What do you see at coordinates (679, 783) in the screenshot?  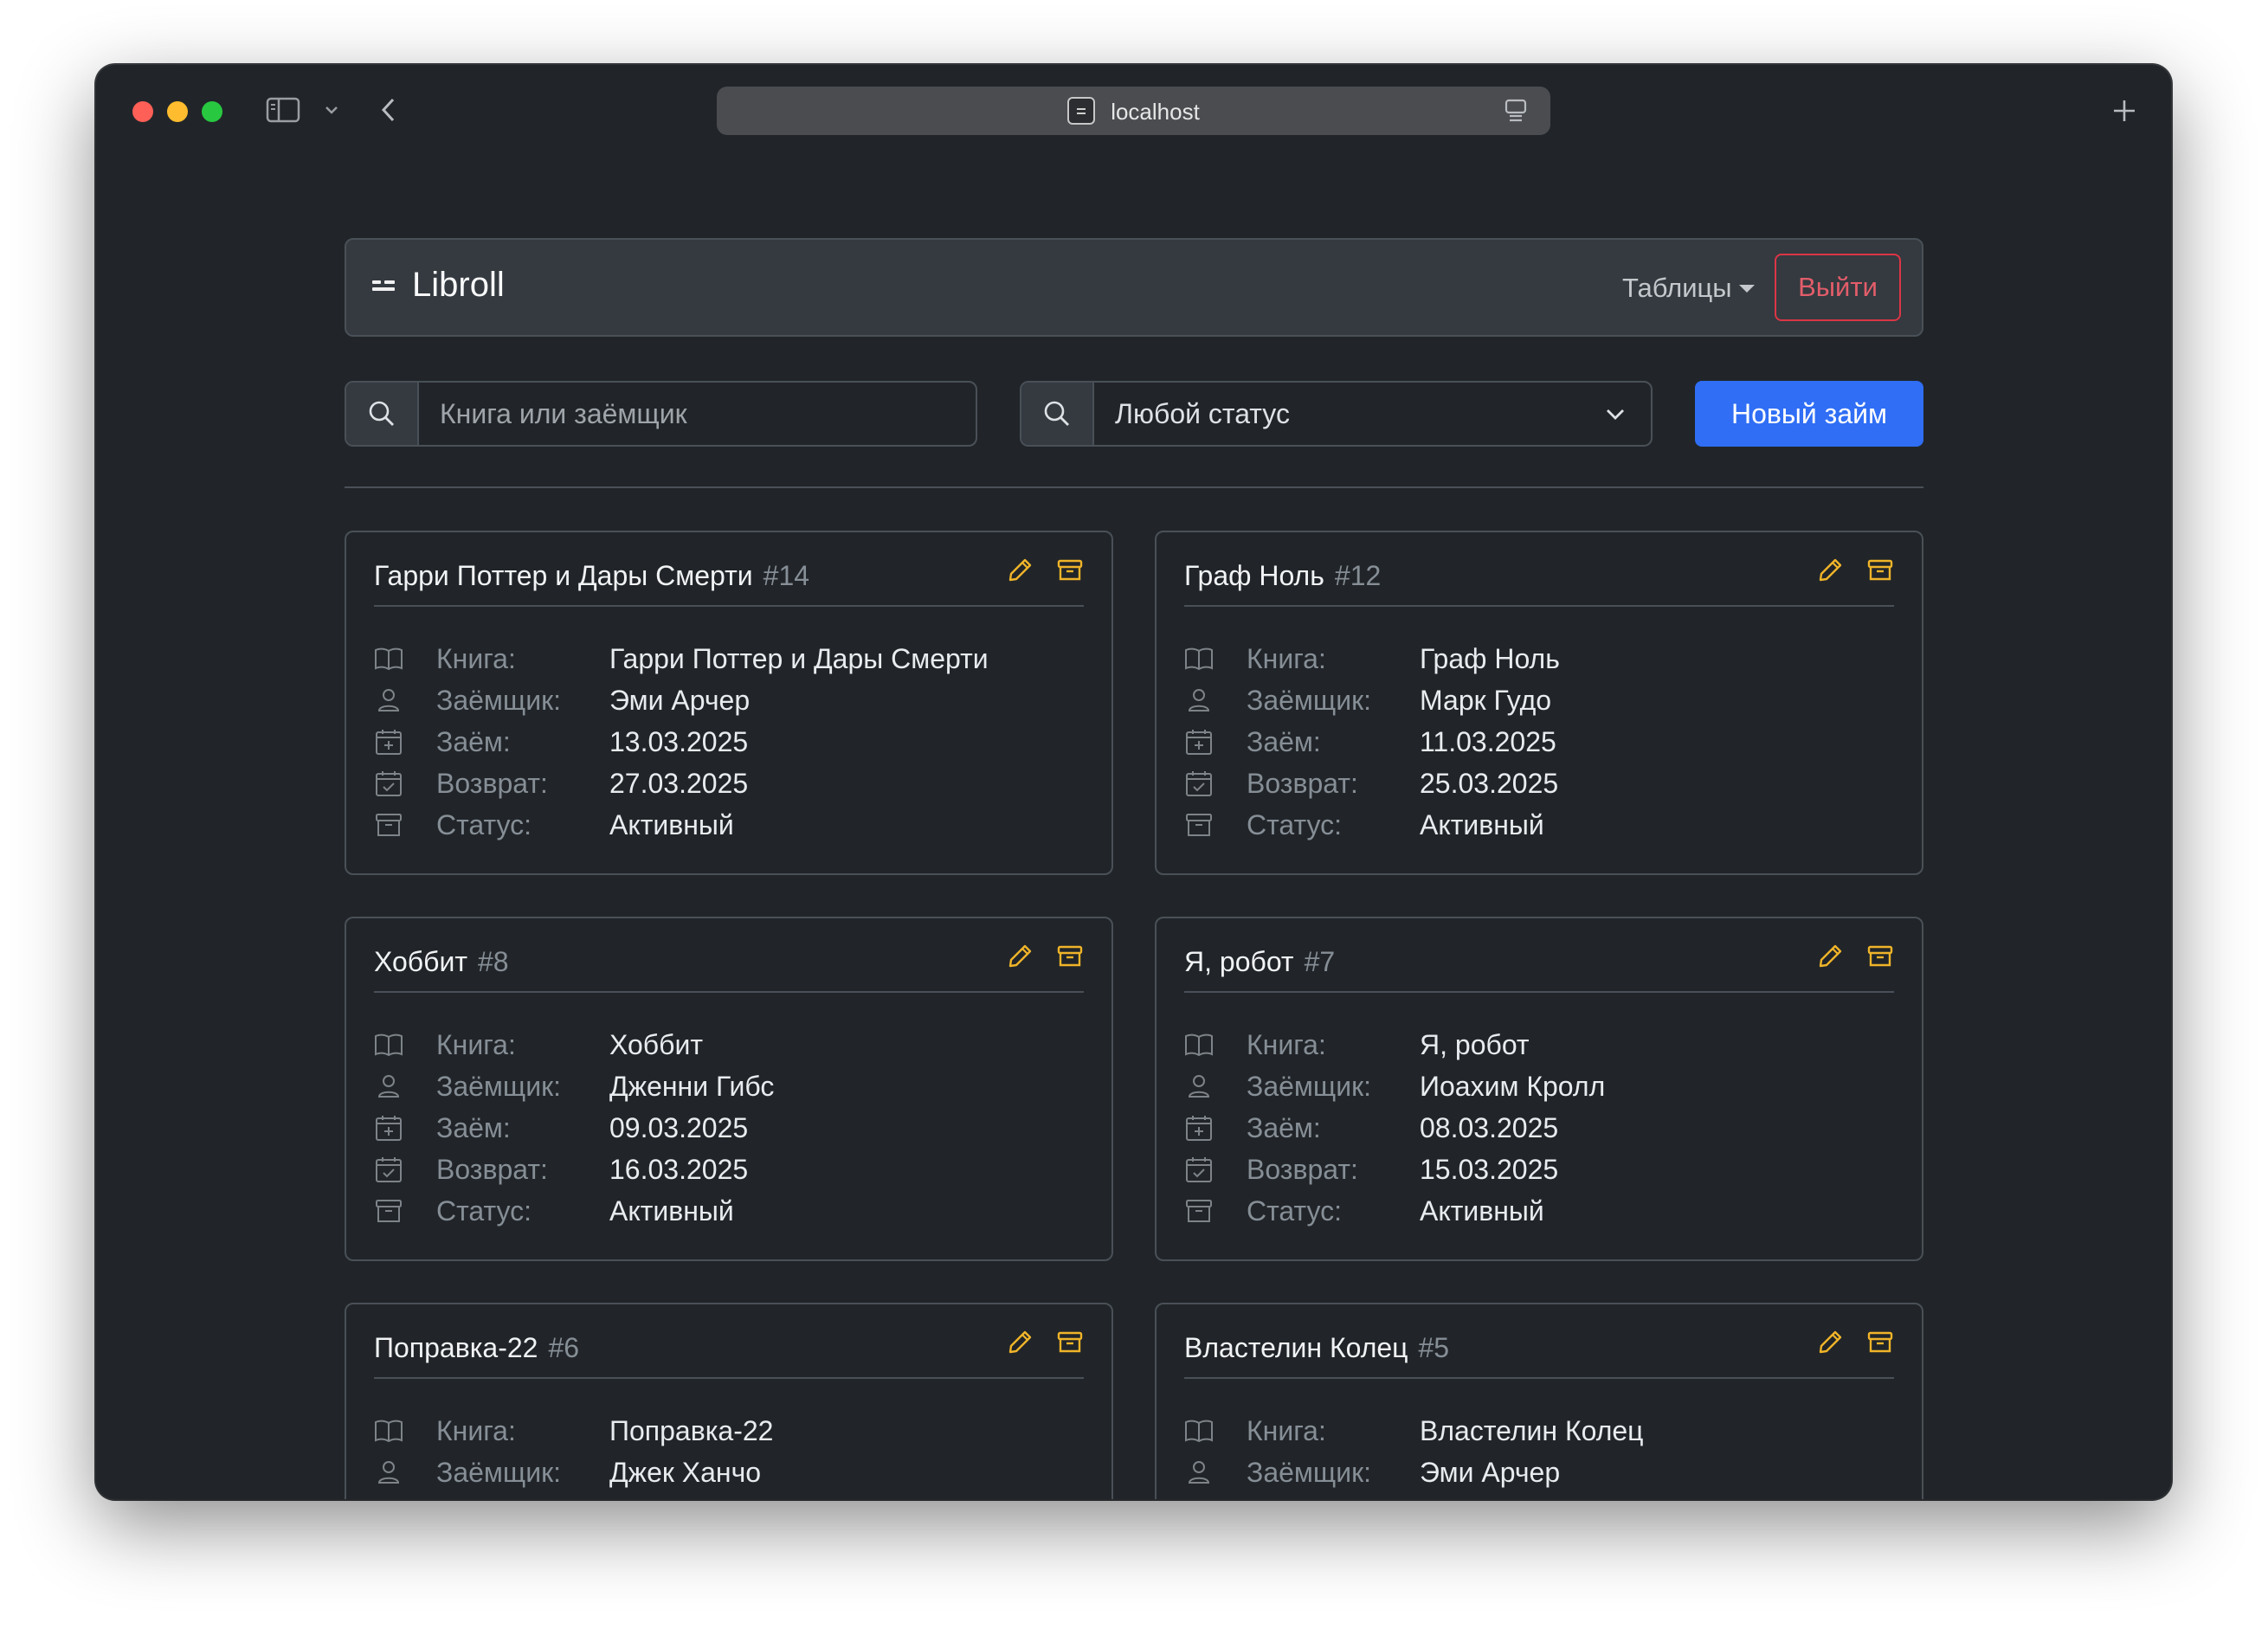 I see `return-date-value: 27.03.2025` at bounding box center [679, 783].